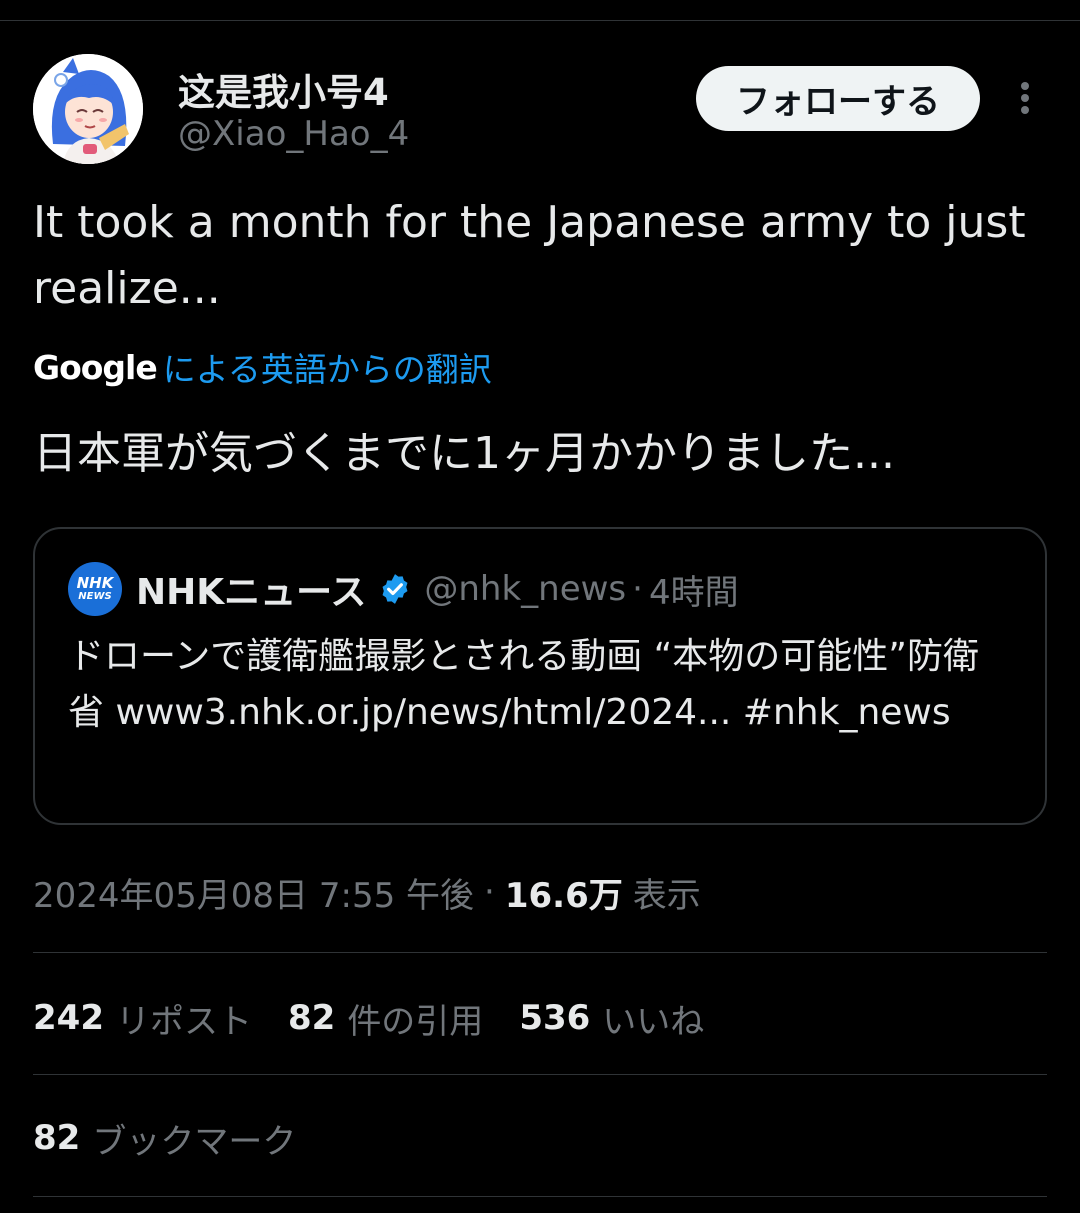 The height and width of the screenshot is (1213, 1080). Describe the element at coordinates (95, 596) in the screenshot. I see `nhk-logo-subtext: NEWS` at that location.